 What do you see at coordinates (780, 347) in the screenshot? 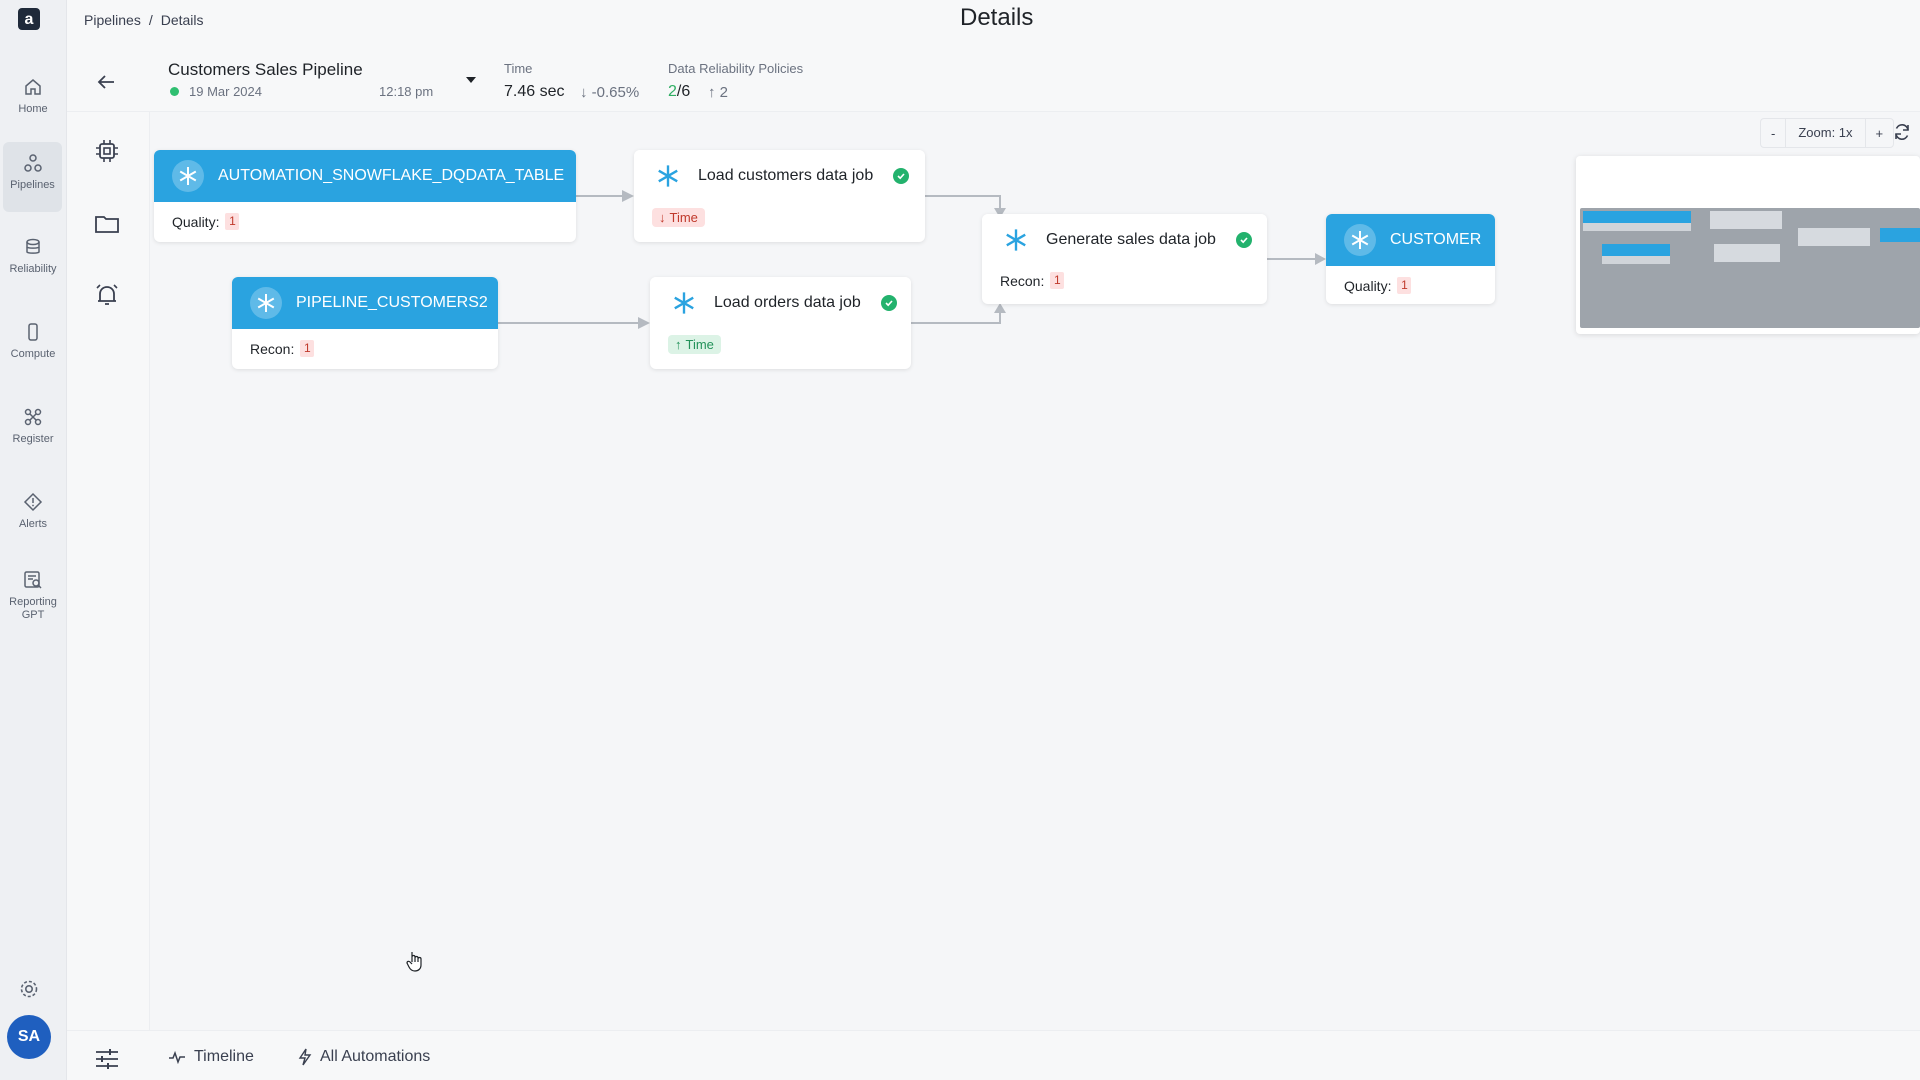
I see `node-body: ↑ Time` at bounding box center [780, 347].